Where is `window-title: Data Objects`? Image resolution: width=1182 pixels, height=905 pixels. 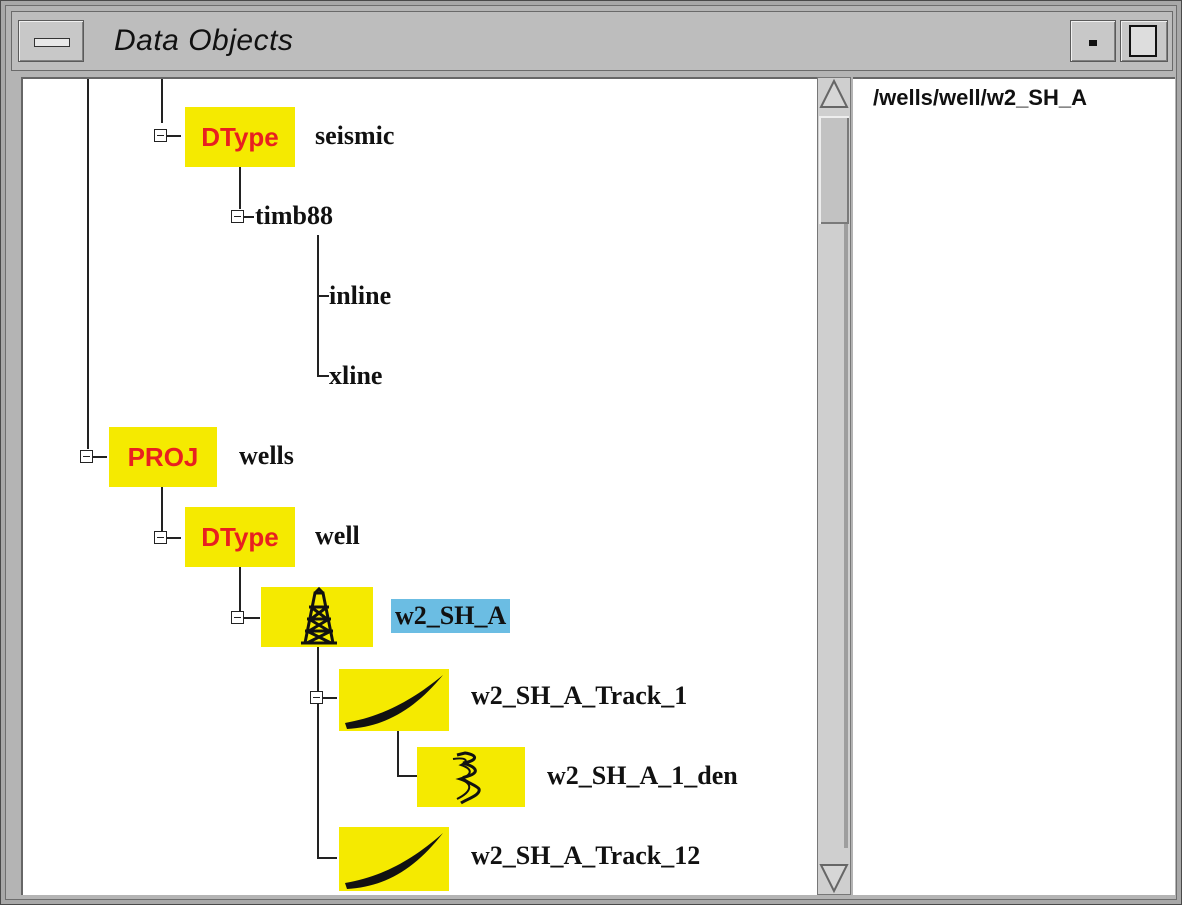 window-title: Data Objects is located at coordinates (204, 40).